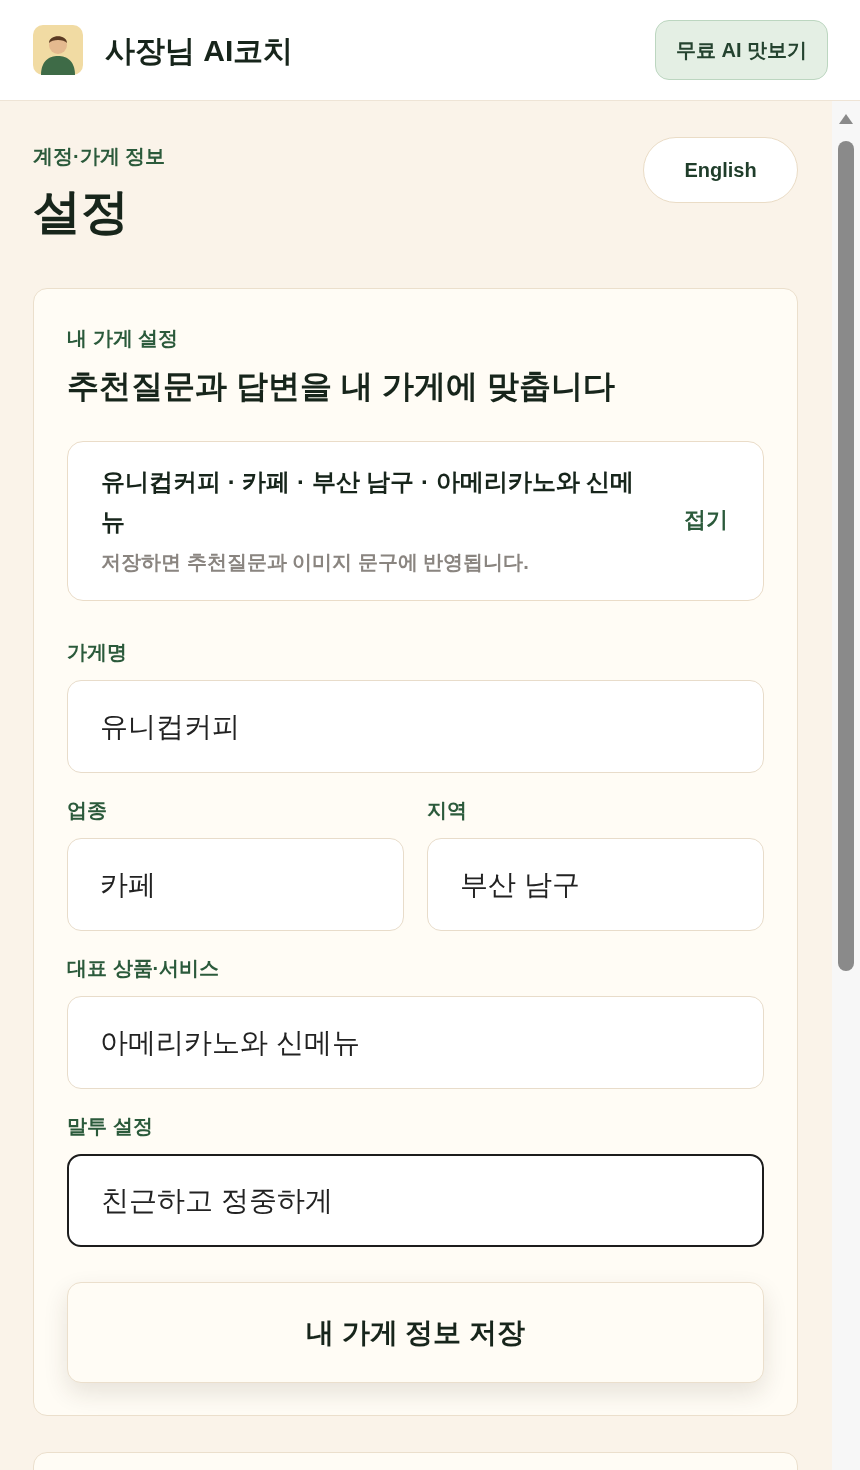  What do you see at coordinates (99, 156) in the screenshot?
I see `section-eyebrow: 계정·가게 정보` at bounding box center [99, 156].